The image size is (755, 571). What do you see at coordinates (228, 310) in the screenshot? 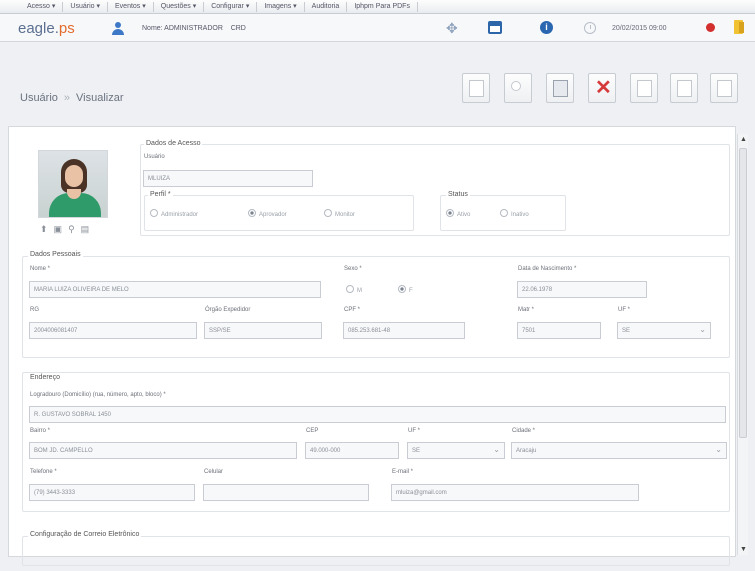
I see `issuer-label: Órgão Expedidor` at bounding box center [228, 310].